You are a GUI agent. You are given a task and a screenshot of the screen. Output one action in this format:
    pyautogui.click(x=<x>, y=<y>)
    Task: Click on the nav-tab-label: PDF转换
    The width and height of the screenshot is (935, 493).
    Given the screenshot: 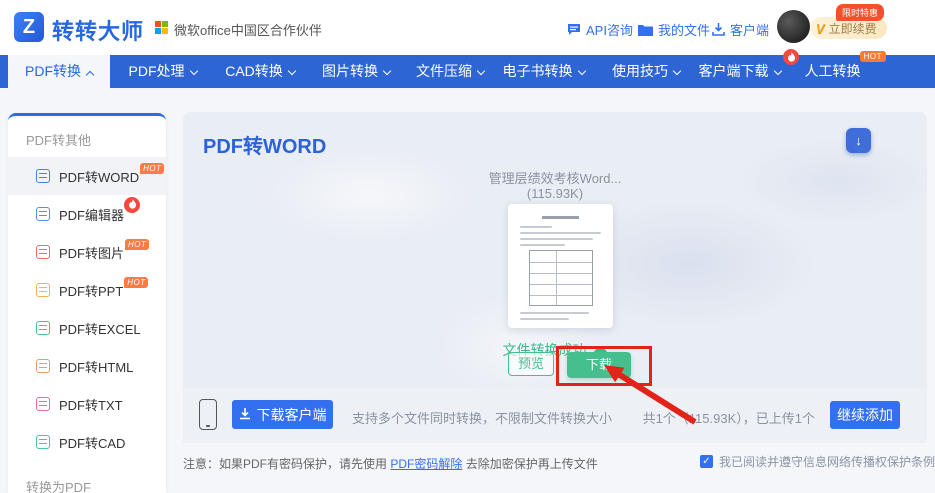 What is the action you would take?
    pyautogui.click(x=53, y=71)
    